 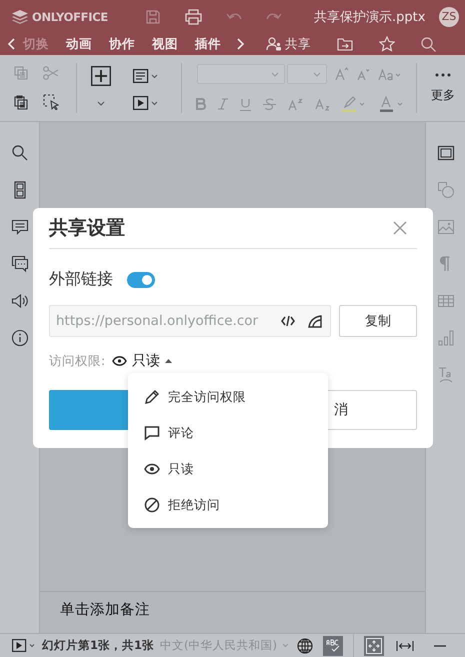 What do you see at coordinates (19, 264) in the screenshot?
I see `chat-icon` at bounding box center [19, 264].